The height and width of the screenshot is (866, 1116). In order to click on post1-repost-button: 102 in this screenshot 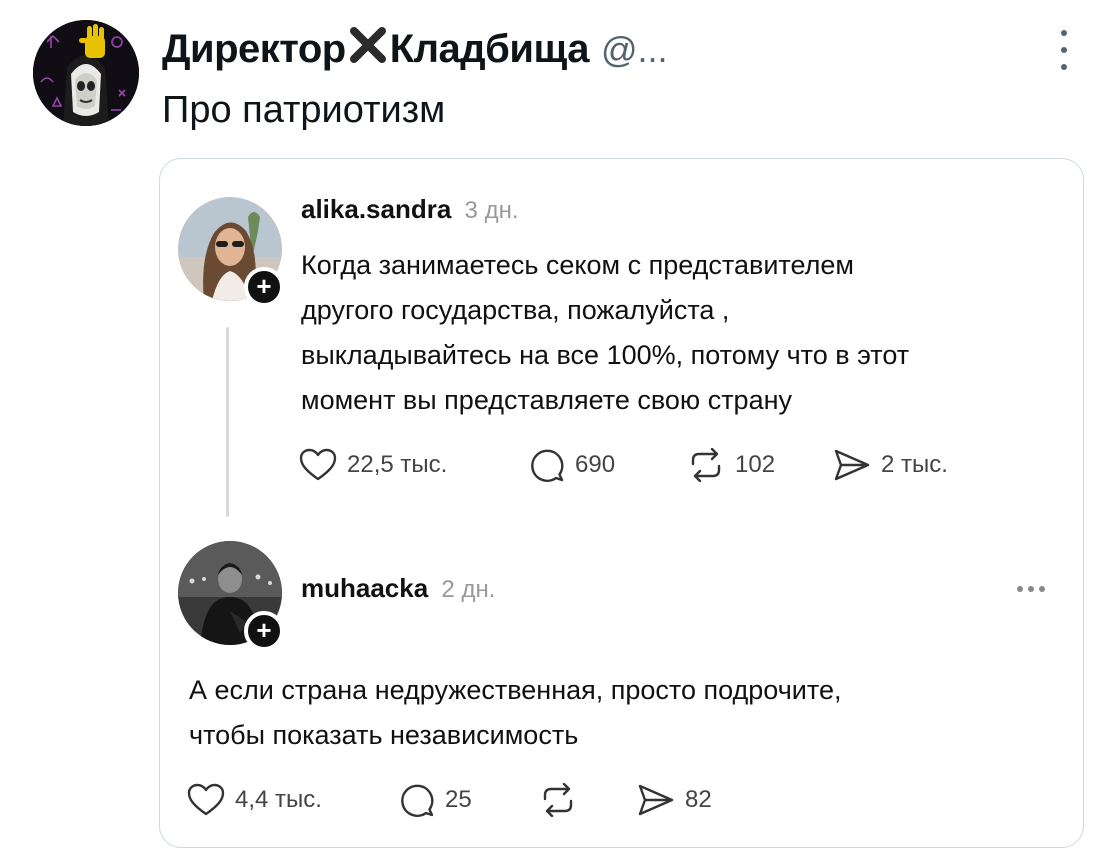, I will do `click(760, 465)`.